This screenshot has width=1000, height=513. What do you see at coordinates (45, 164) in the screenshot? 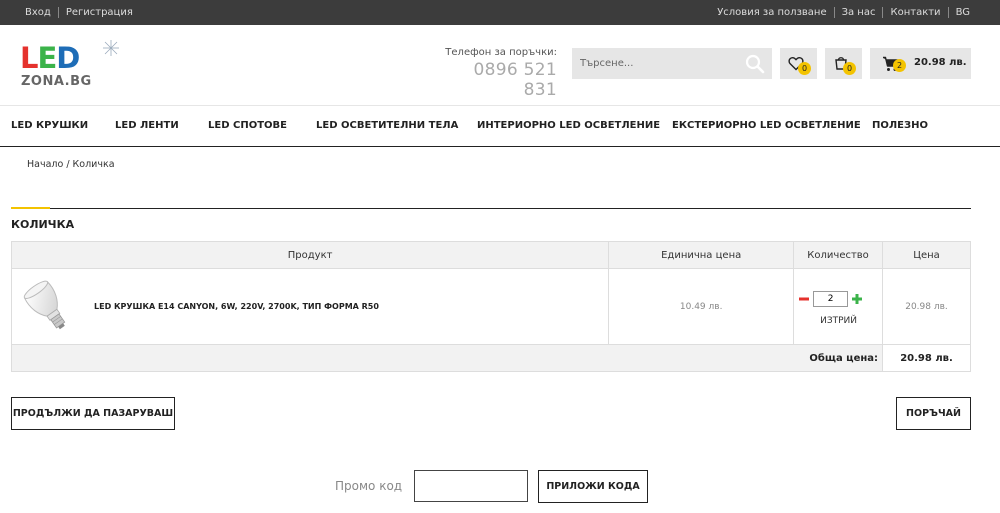
I see `breadcrumb-home: Начало` at bounding box center [45, 164].